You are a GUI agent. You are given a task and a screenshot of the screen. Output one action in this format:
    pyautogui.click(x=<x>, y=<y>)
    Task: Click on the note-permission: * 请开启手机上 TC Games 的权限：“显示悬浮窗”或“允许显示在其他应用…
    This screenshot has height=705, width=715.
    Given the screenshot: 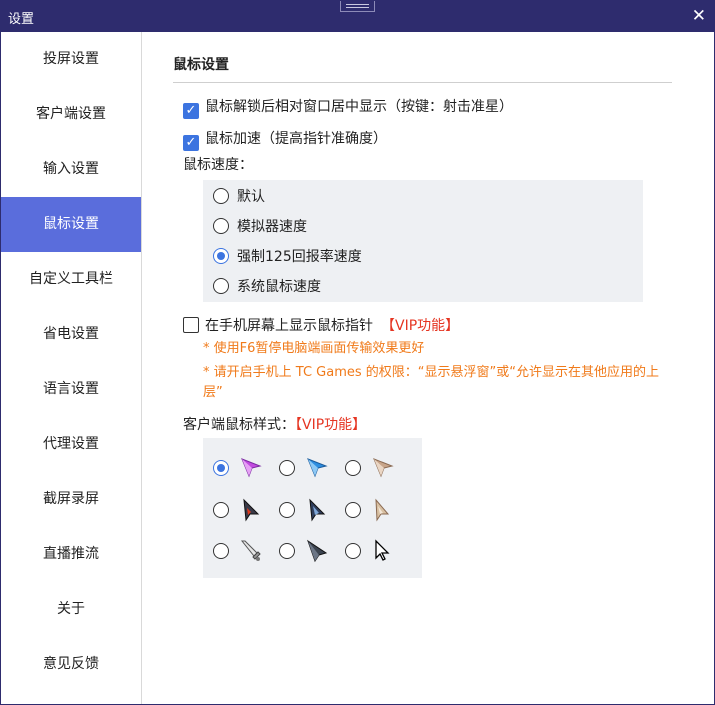 What is the action you would take?
    pyautogui.click(x=431, y=382)
    